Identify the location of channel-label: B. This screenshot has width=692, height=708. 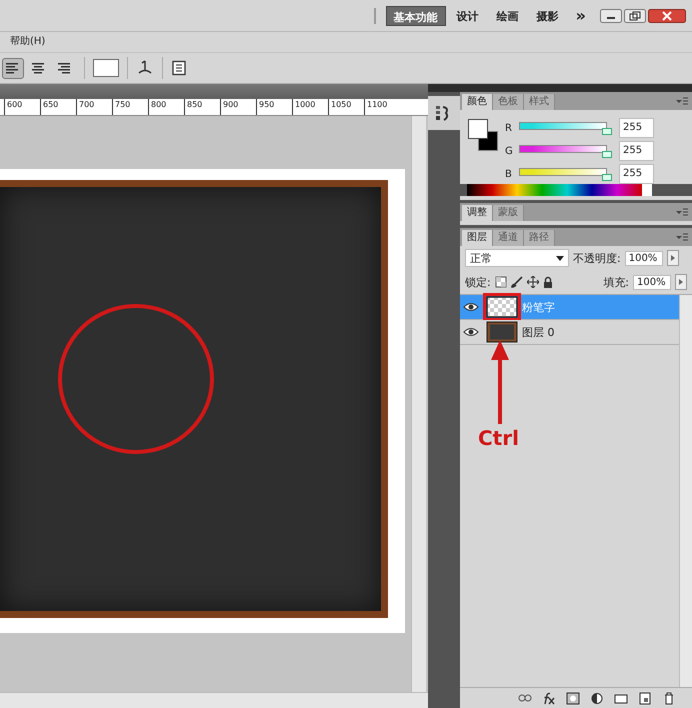
(509, 174).